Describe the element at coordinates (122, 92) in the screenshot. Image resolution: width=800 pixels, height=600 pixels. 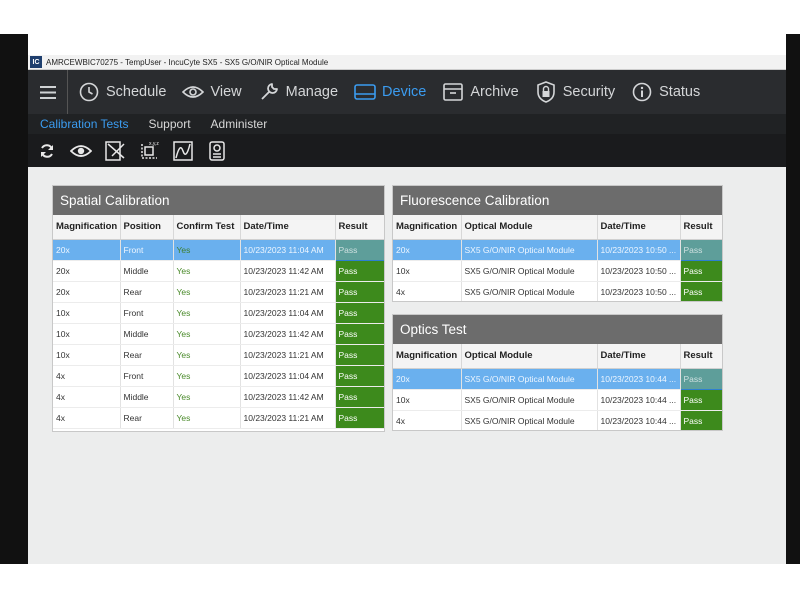
I see `nav-schedule: Schedule` at that location.